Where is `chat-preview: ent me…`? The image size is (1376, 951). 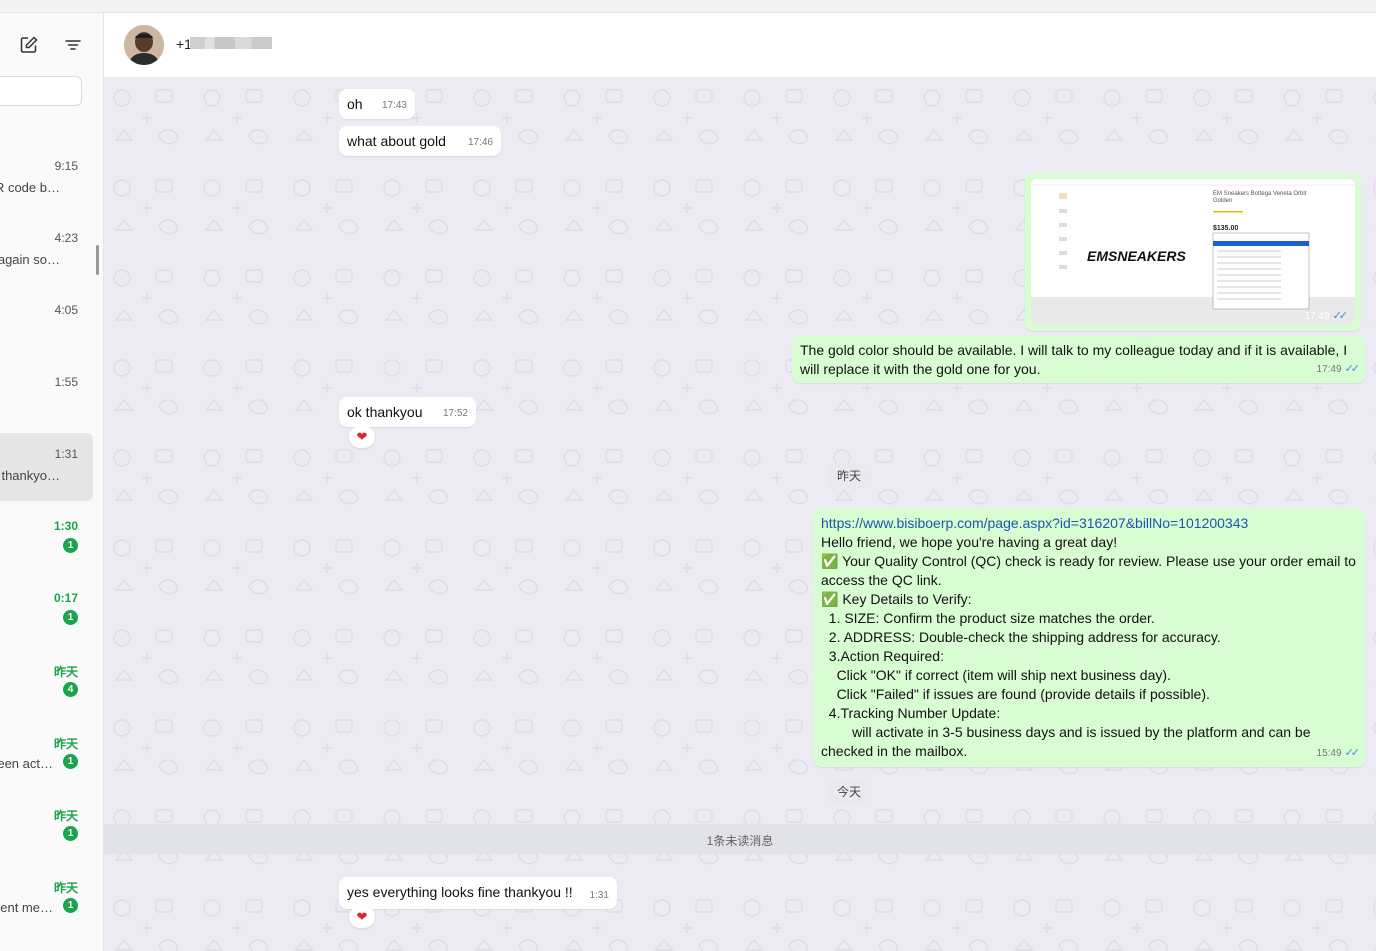 chat-preview: ent me… is located at coordinates (26, 907).